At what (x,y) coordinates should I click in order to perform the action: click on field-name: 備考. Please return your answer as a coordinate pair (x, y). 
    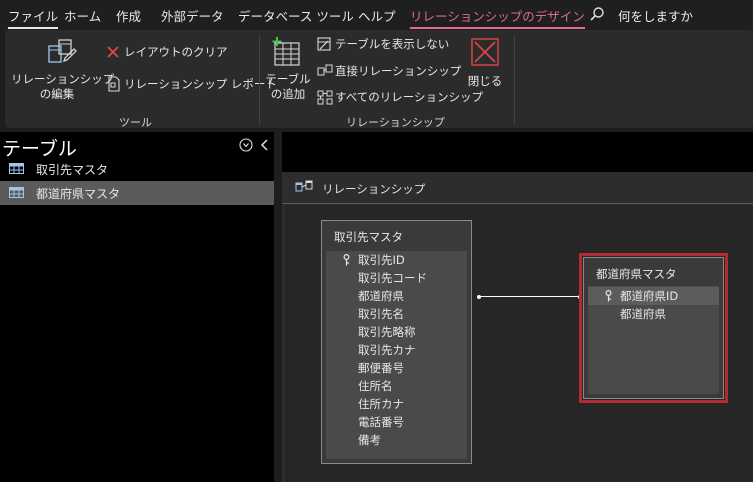
    Looking at the image, I should click on (369, 440).